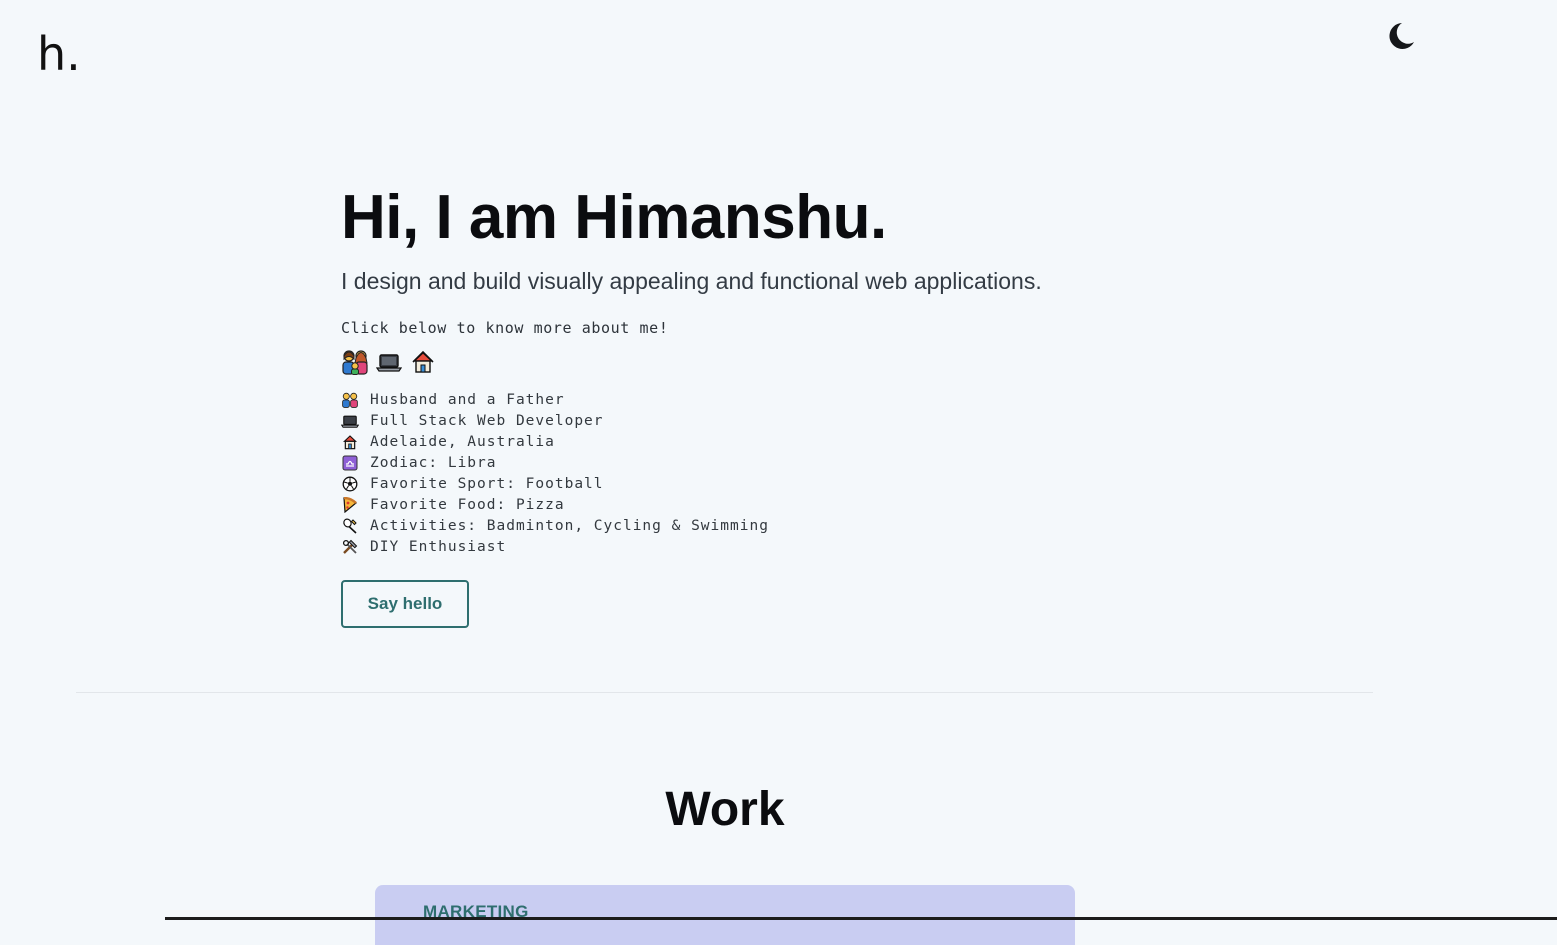 Image resolution: width=1557 pixels, height=945 pixels. Describe the element at coordinates (505, 328) in the screenshot. I see `about-prompt: Click below to know more about me!` at that location.